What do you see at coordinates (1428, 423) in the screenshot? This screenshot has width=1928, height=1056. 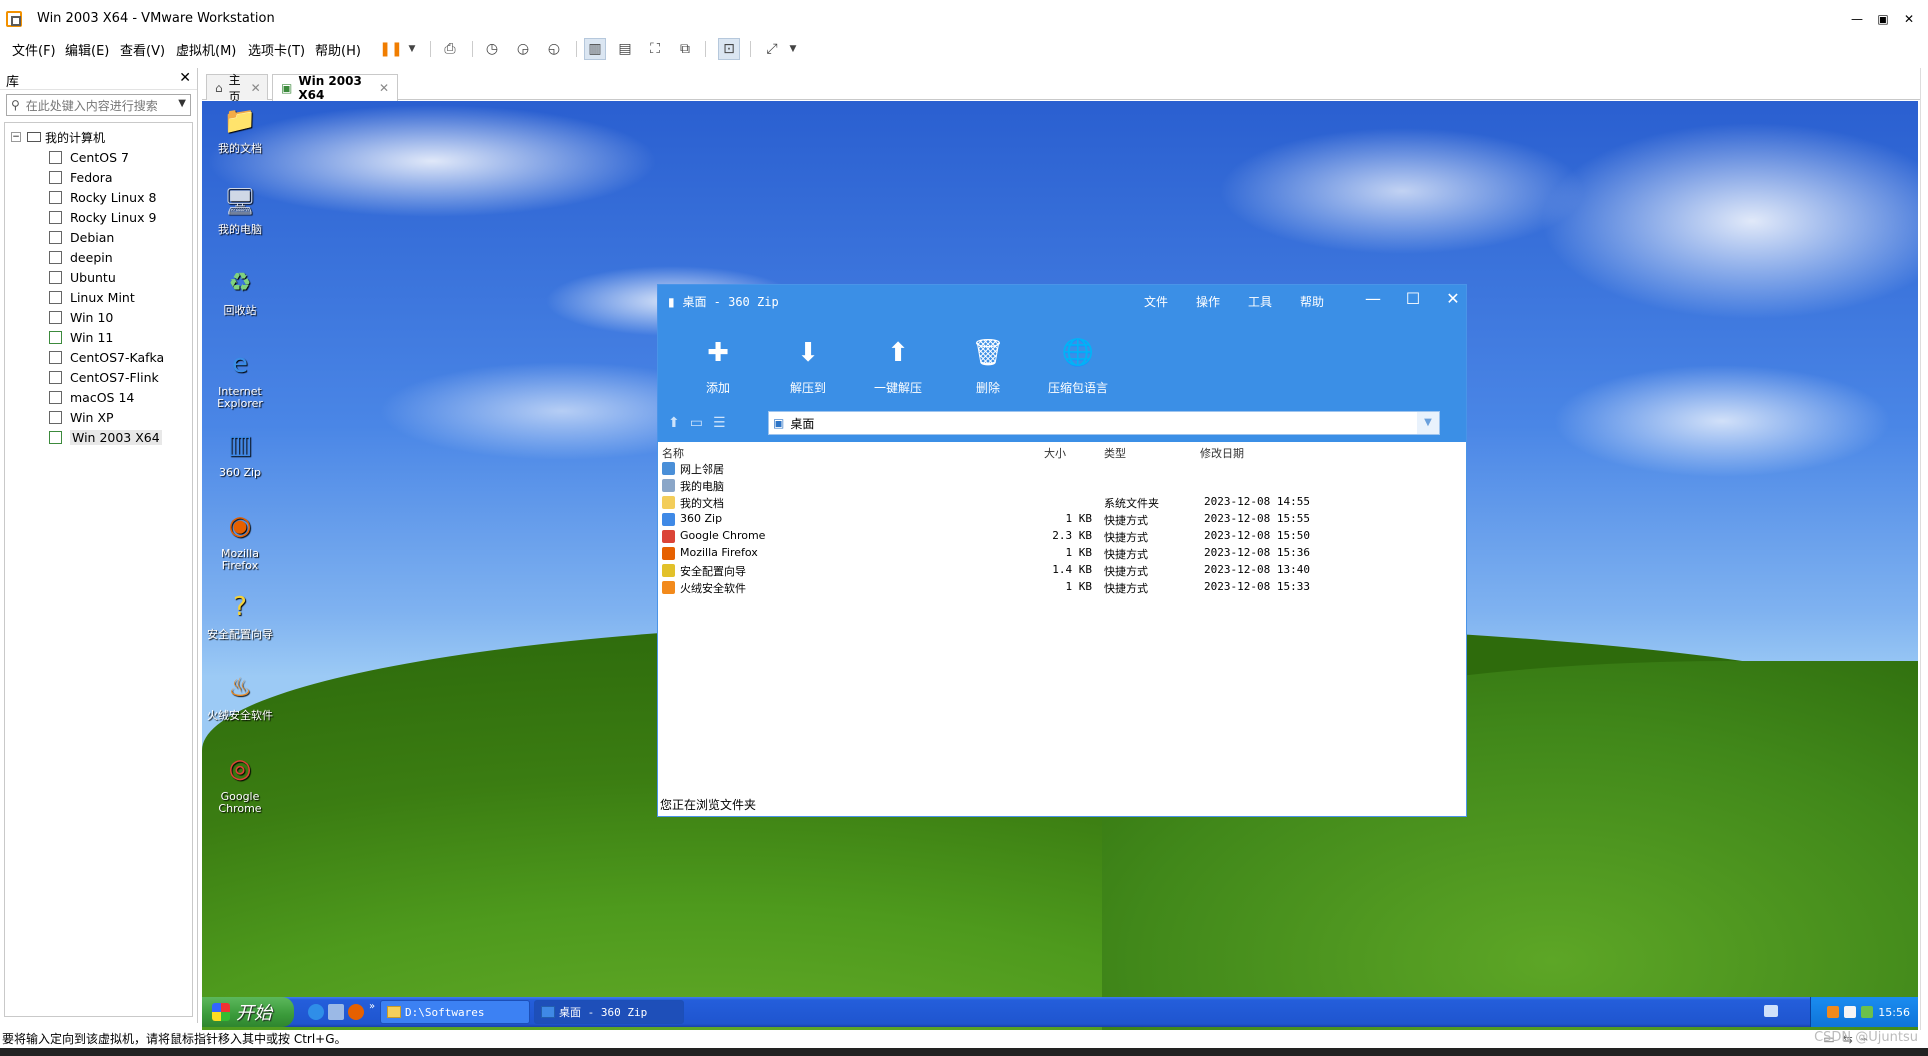 I see `address-dropdown-icon: ▼` at bounding box center [1428, 423].